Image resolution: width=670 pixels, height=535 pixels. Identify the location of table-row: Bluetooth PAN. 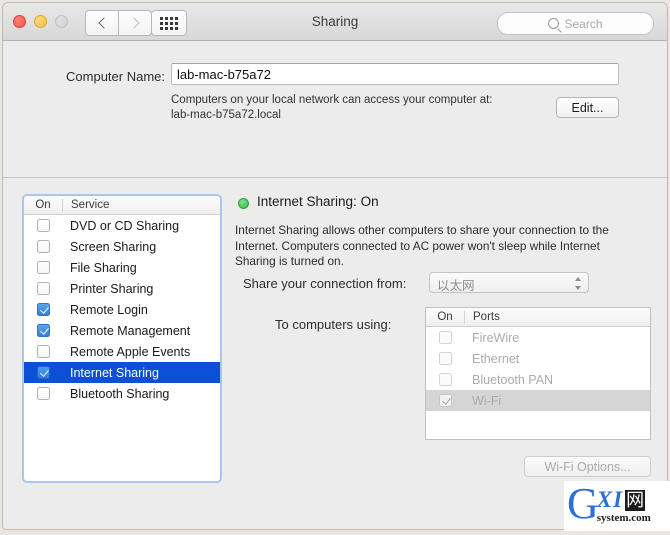
(538, 379).